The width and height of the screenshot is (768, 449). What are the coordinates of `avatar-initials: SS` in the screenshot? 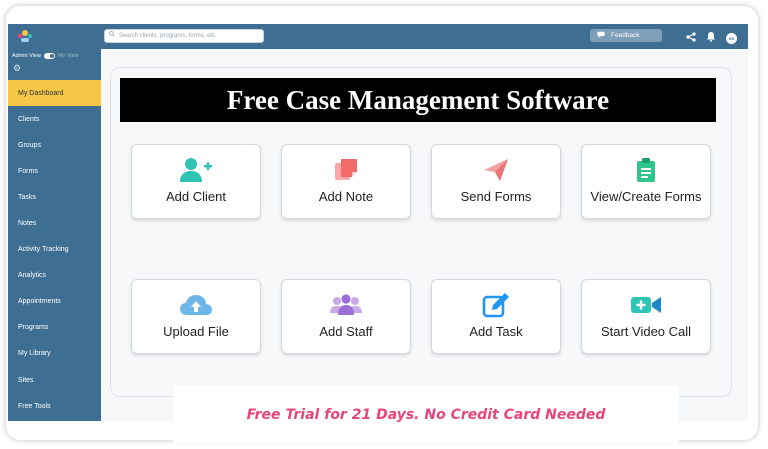 It's located at (731, 38).